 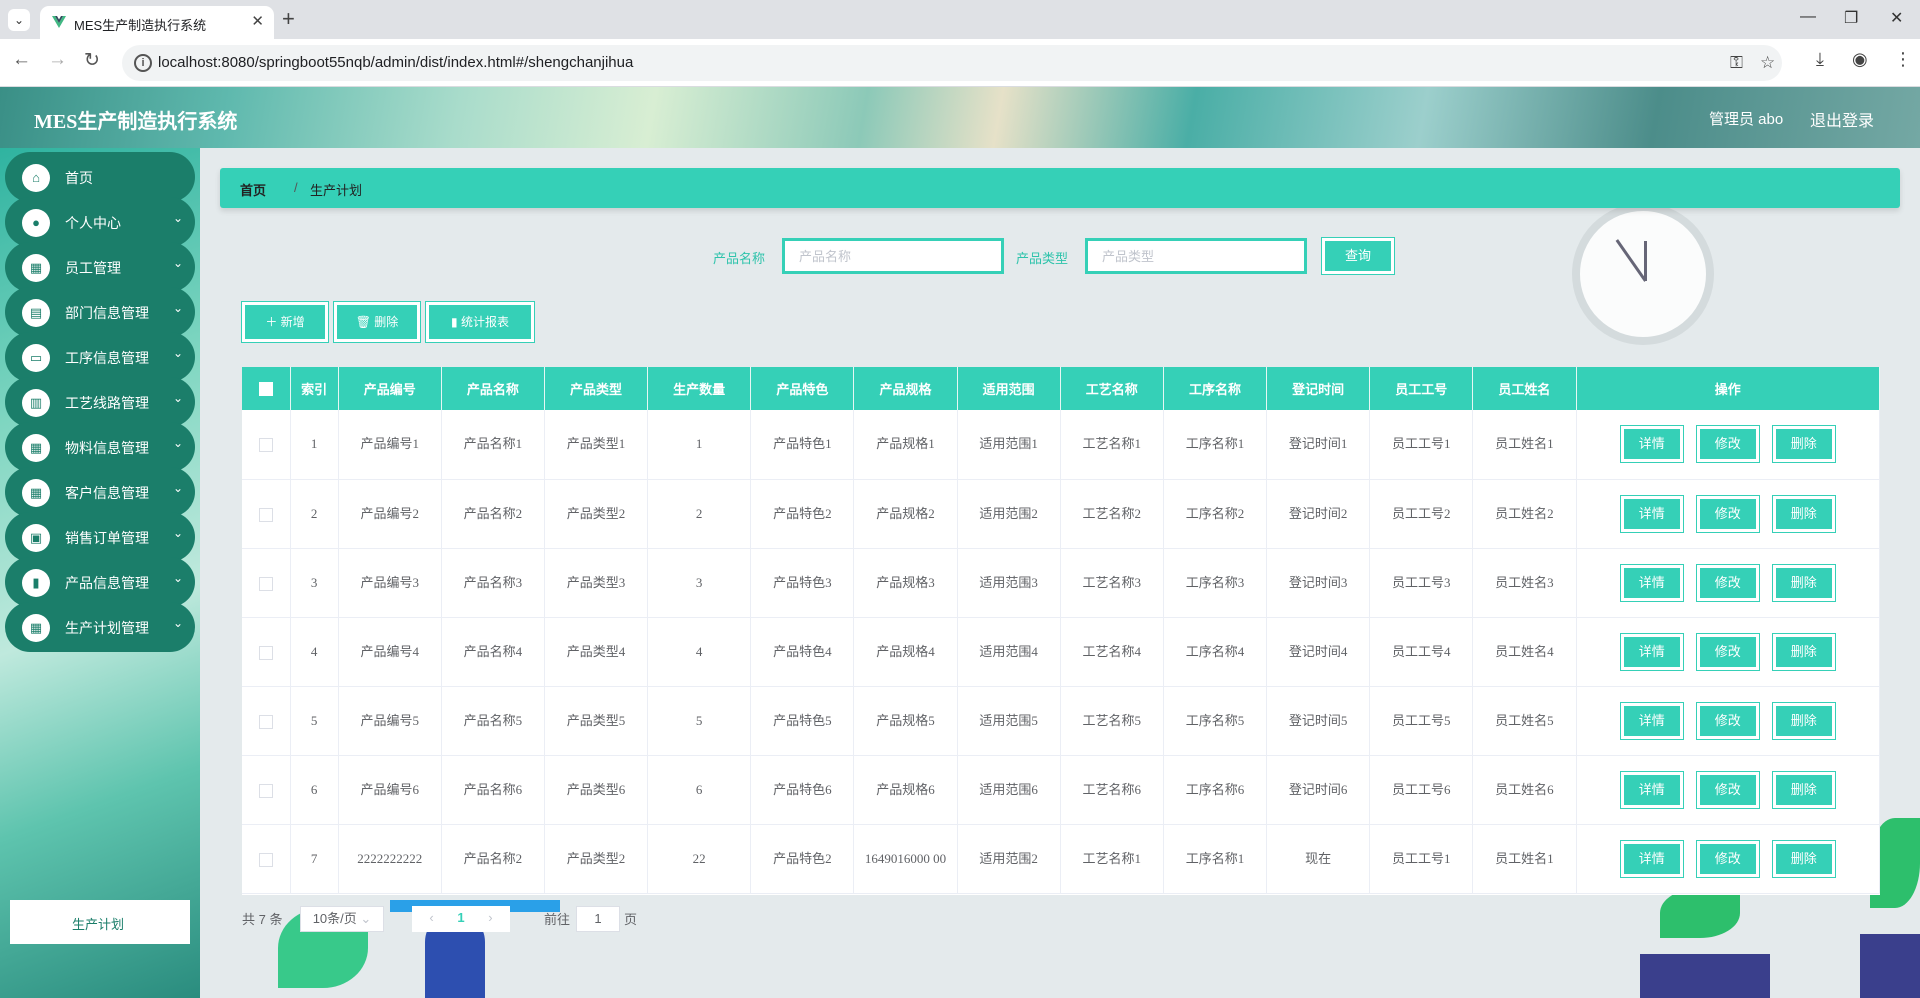 What do you see at coordinates (19, 20) in the screenshot?
I see `tab-search-button: ⌄` at bounding box center [19, 20].